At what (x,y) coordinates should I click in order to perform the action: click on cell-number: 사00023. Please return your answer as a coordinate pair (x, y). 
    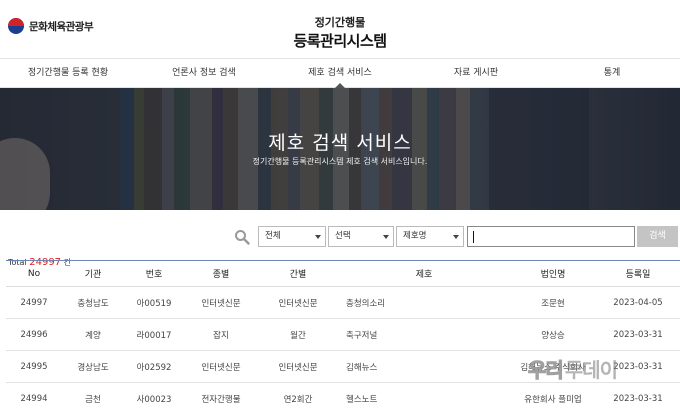
    Looking at the image, I should click on (154, 399).